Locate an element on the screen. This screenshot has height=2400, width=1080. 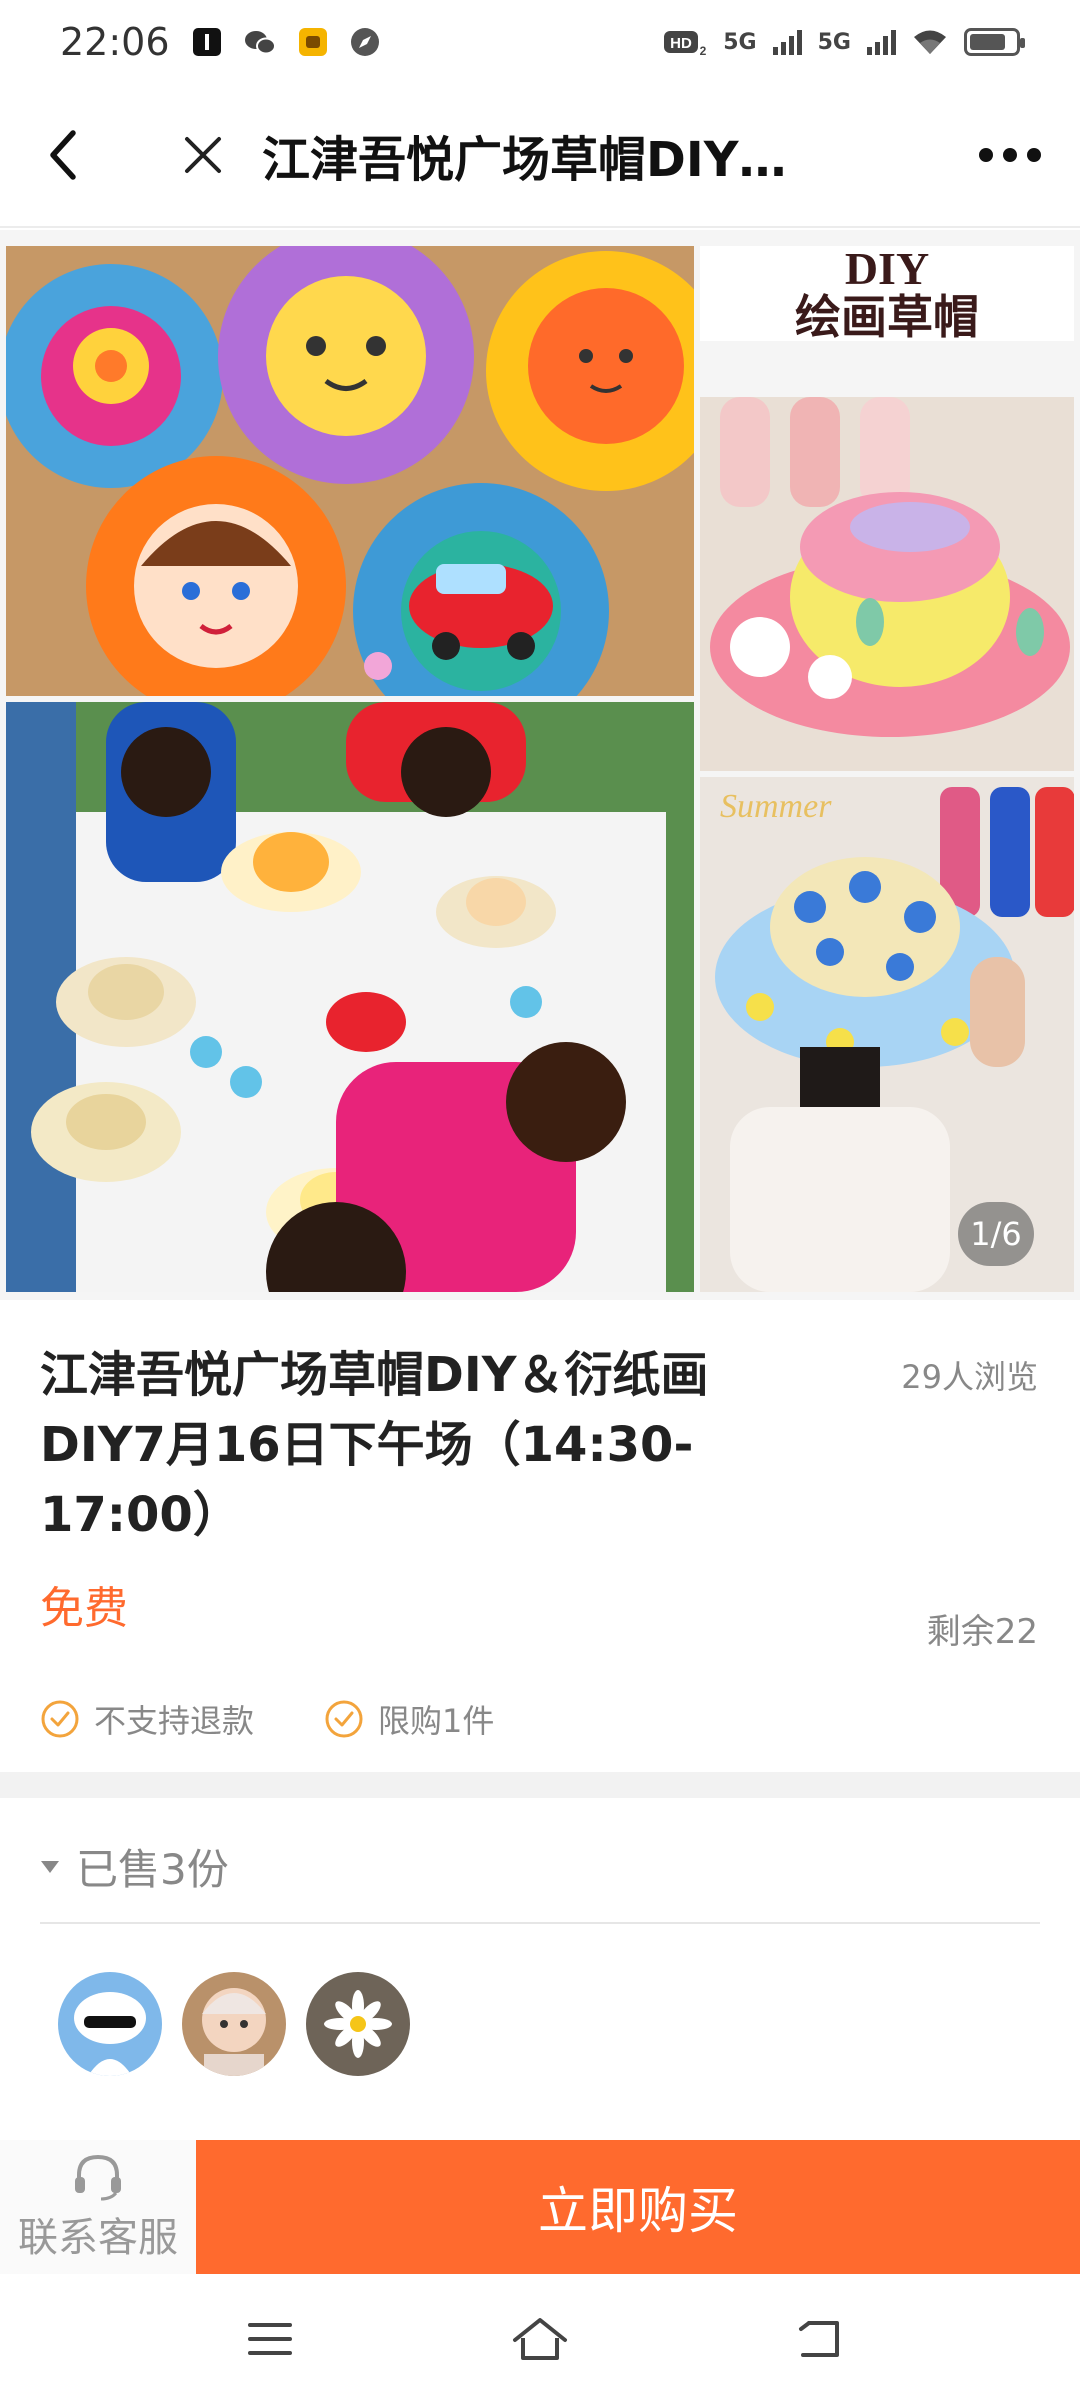
sold-divider is located at coordinates (540, 1923).